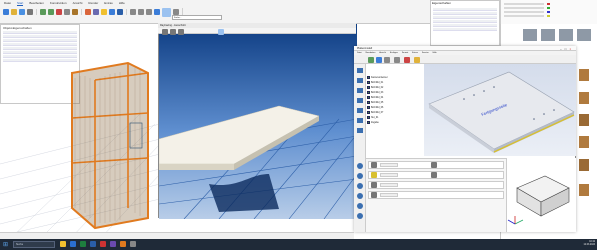 This screenshot has height=250, width=597. Describe the element at coordinates (165, 32) in the screenshot. I see `zoom-icon` at that location.